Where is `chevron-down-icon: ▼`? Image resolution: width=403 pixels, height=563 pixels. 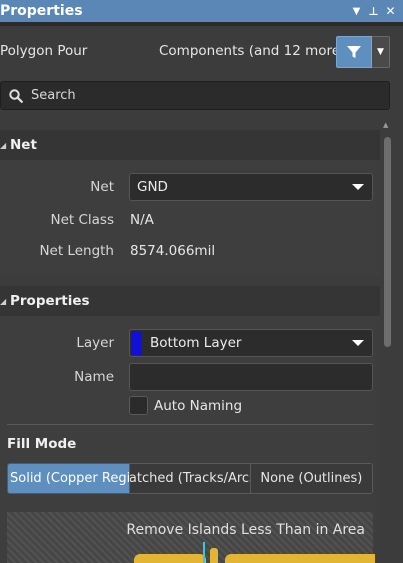
chevron-down-icon: ▼ is located at coordinates (380, 52).